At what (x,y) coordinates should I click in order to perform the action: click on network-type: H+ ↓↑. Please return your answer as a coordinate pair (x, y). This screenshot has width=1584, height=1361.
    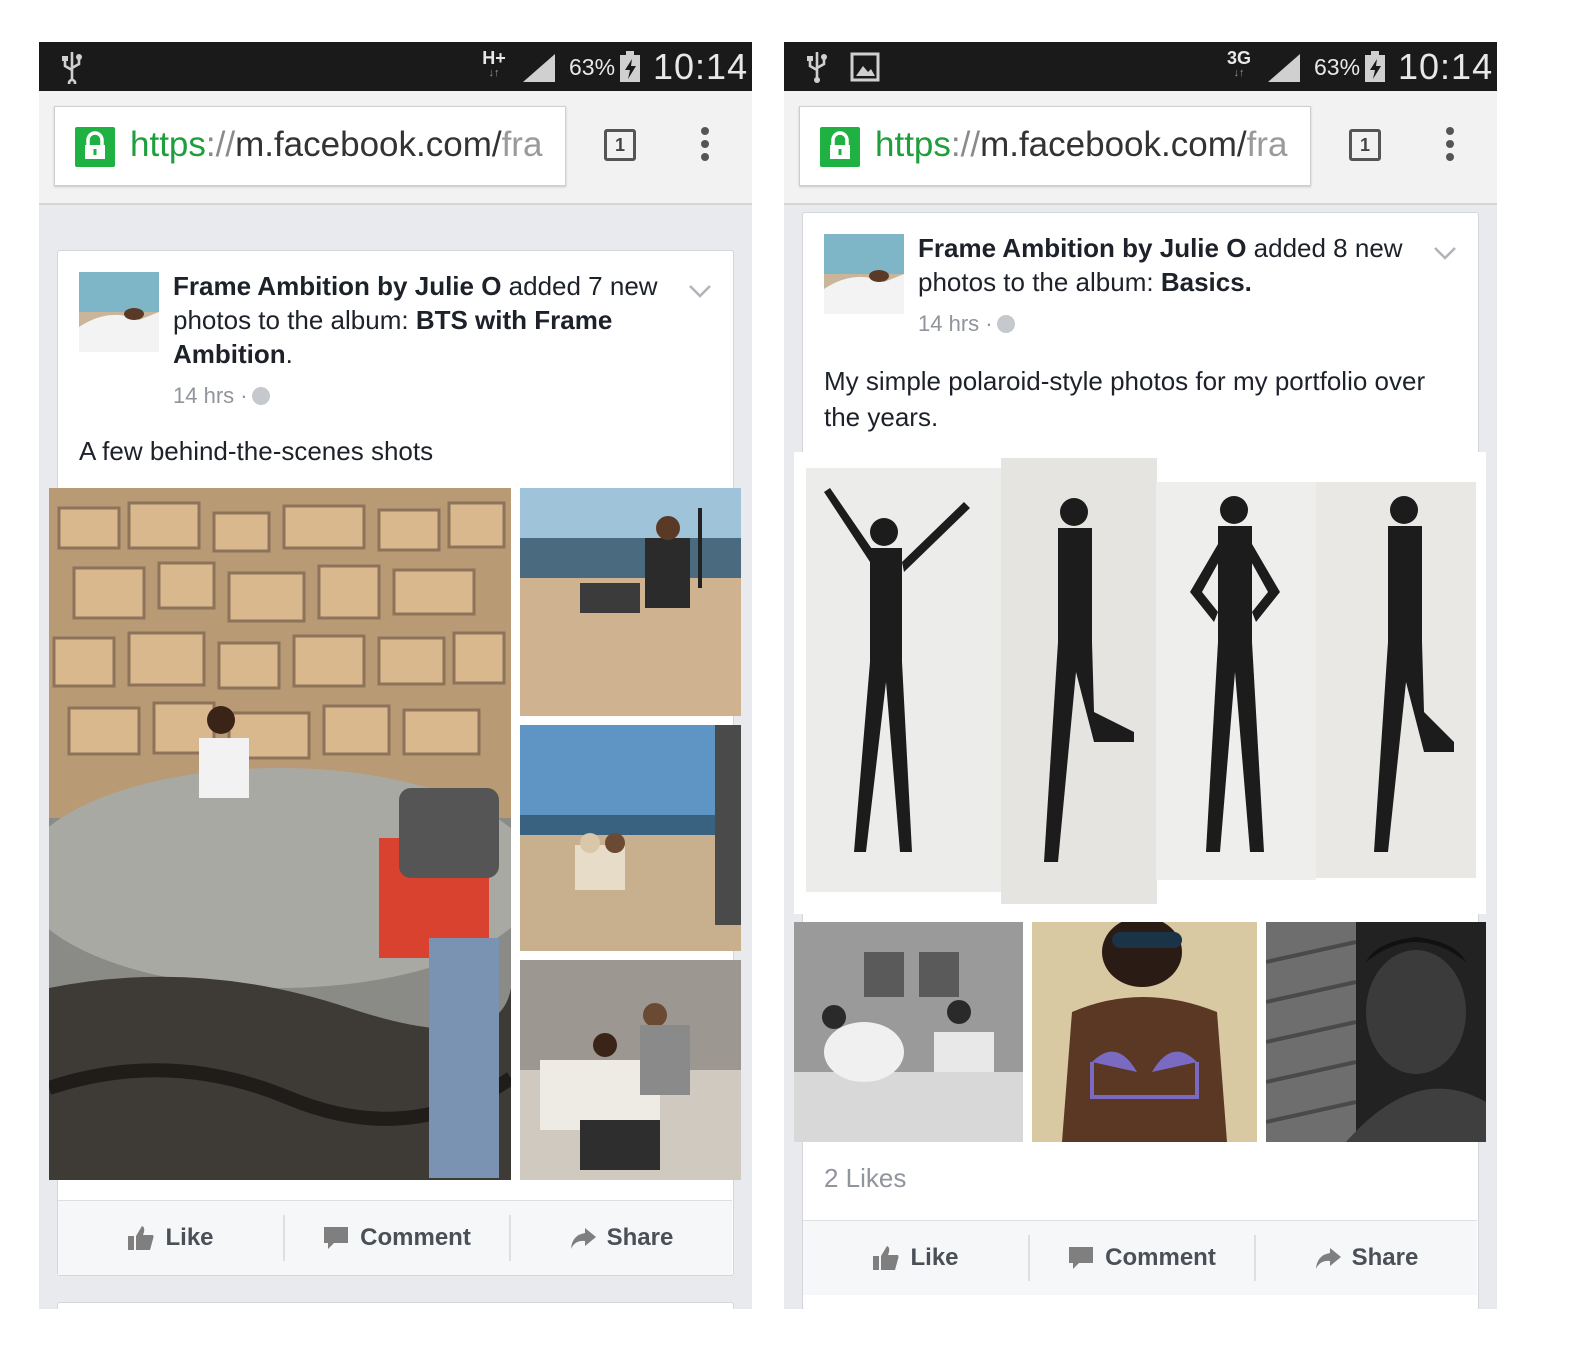
    Looking at the image, I should click on (494, 63).